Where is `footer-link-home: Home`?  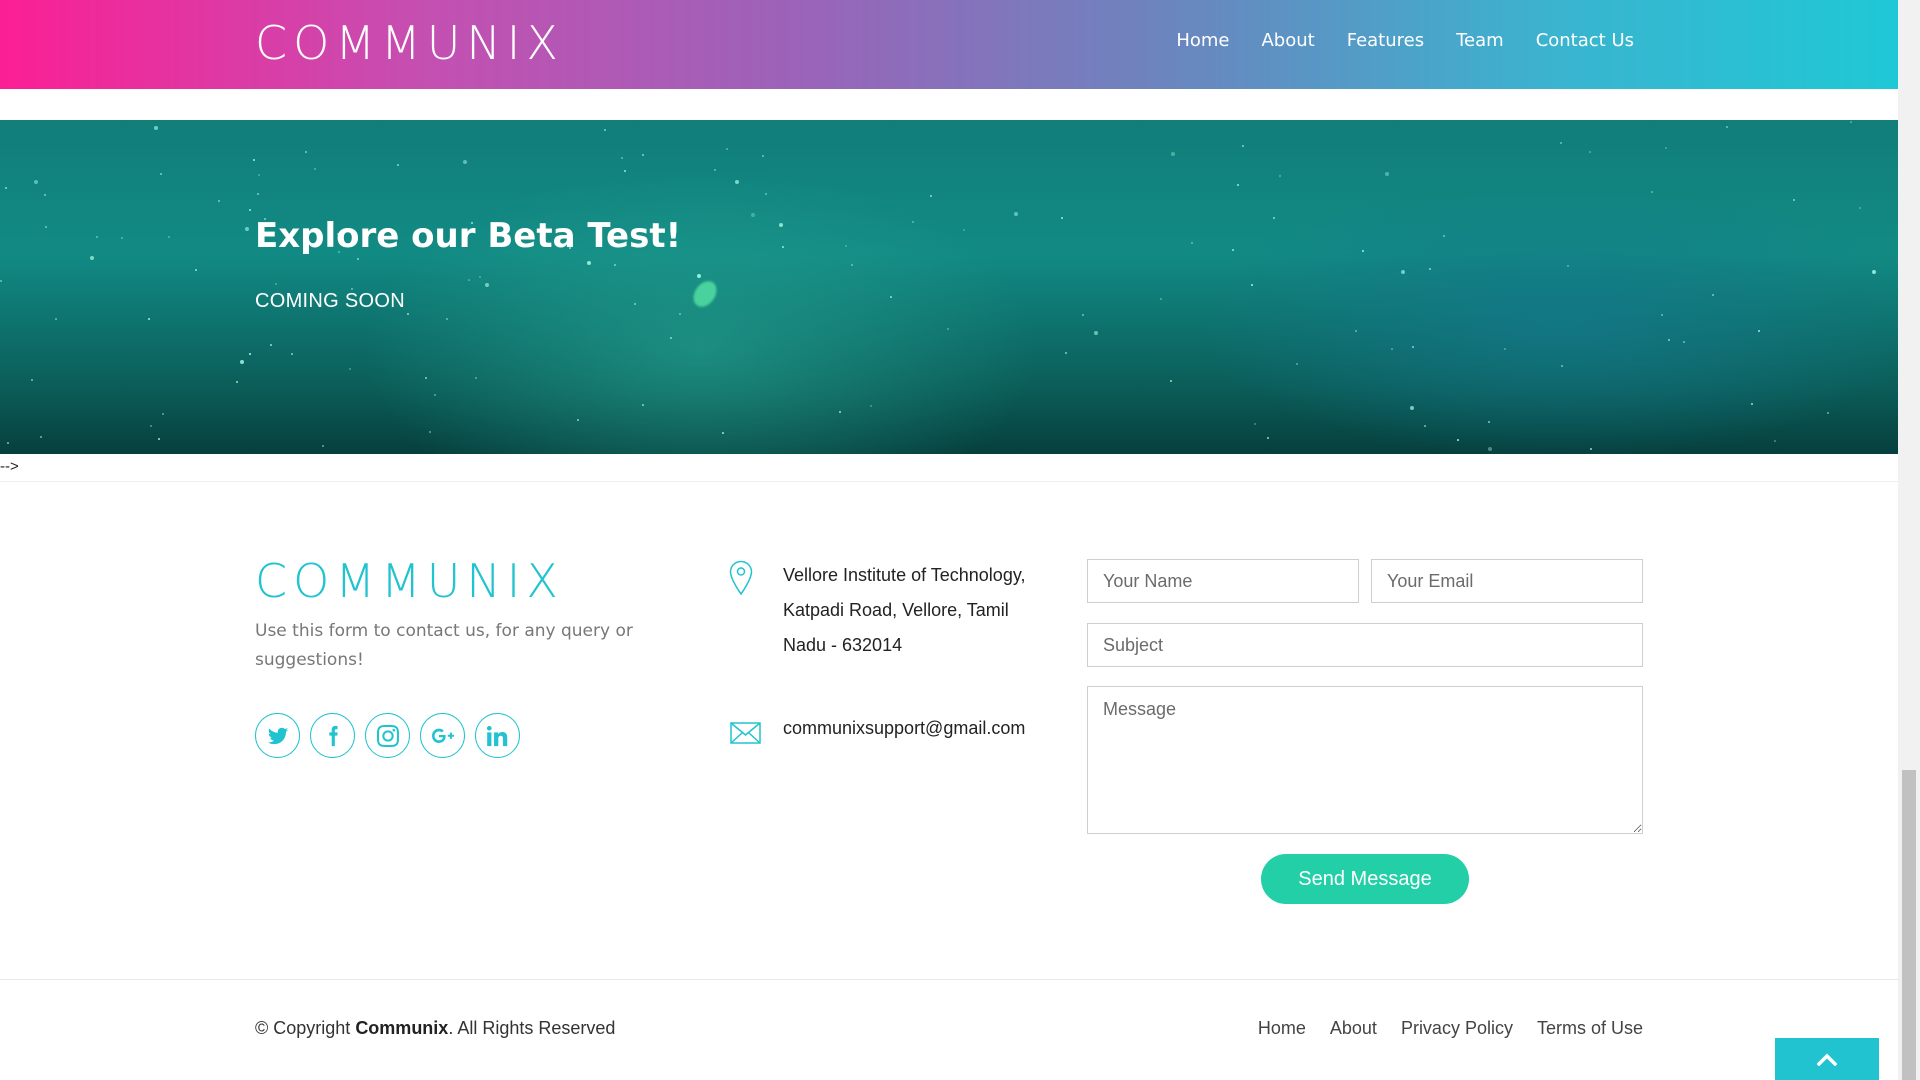 footer-link-home: Home is located at coordinates (1282, 1028).